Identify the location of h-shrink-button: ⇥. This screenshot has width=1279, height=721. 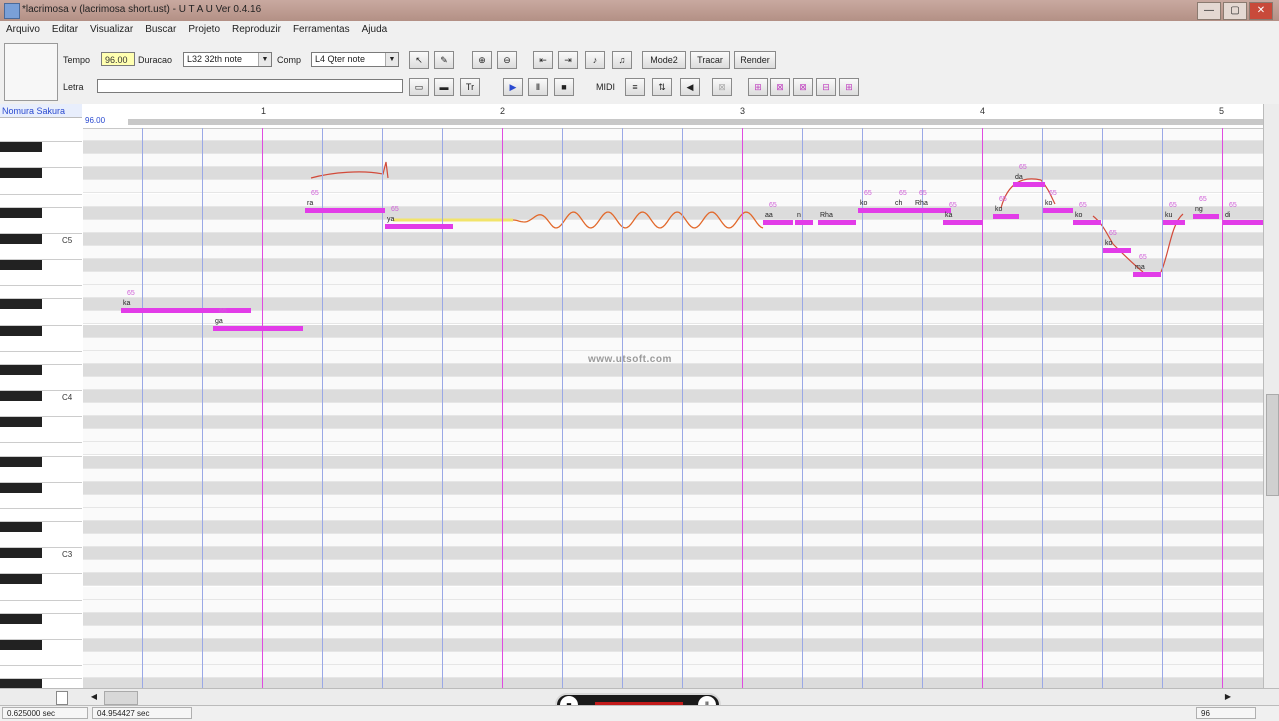
(568, 60).